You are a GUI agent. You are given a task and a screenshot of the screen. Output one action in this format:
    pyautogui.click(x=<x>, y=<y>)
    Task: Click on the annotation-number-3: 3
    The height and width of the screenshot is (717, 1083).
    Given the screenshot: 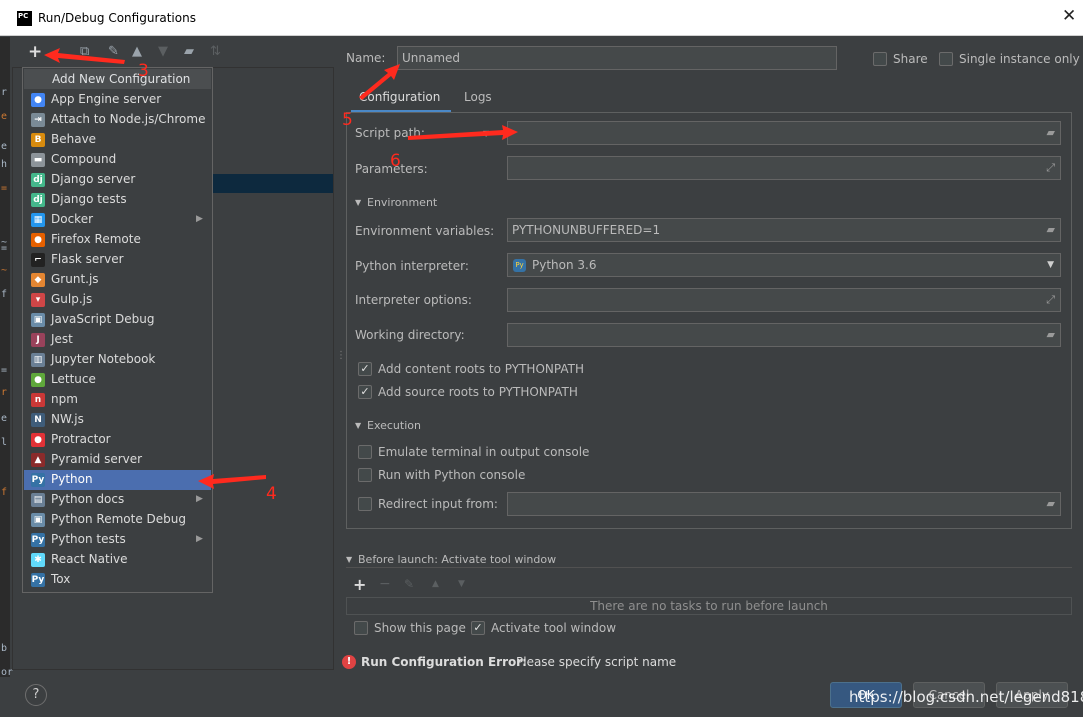 What is the action you would take?
    pyautogui.click(x=143, y=71)
    